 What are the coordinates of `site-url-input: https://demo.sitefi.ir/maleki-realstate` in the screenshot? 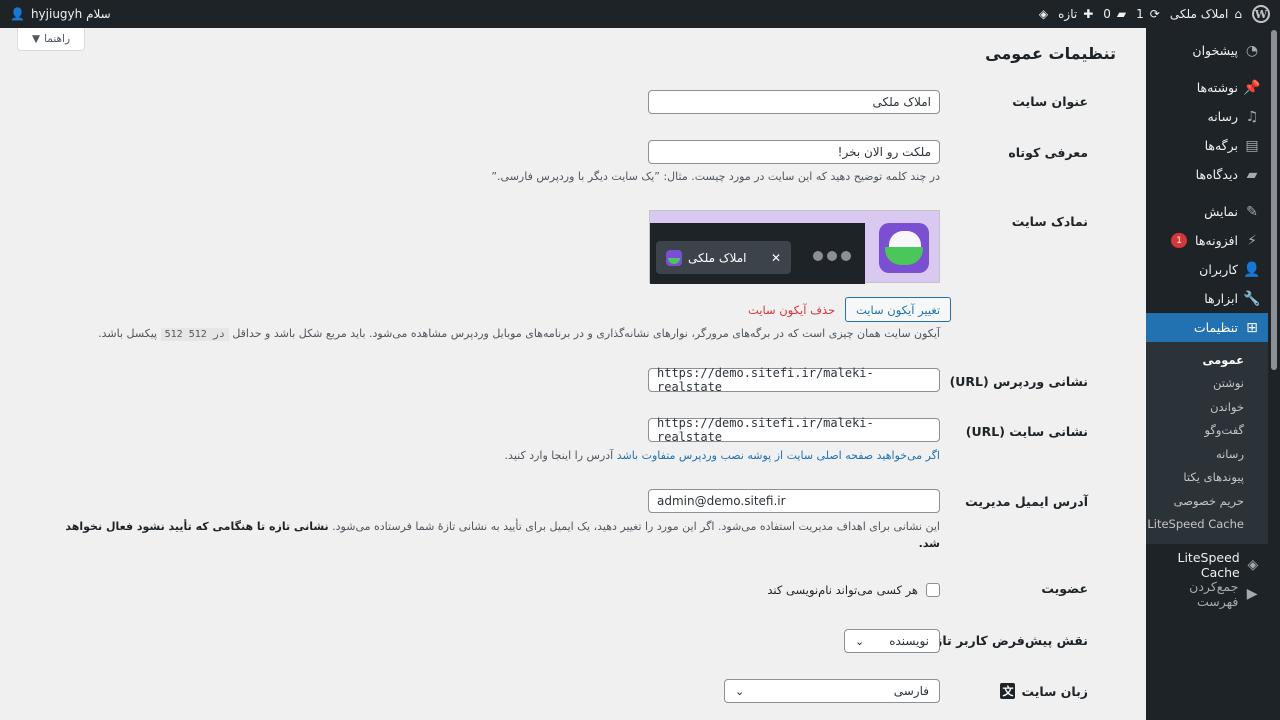 It's located at (794, 430).